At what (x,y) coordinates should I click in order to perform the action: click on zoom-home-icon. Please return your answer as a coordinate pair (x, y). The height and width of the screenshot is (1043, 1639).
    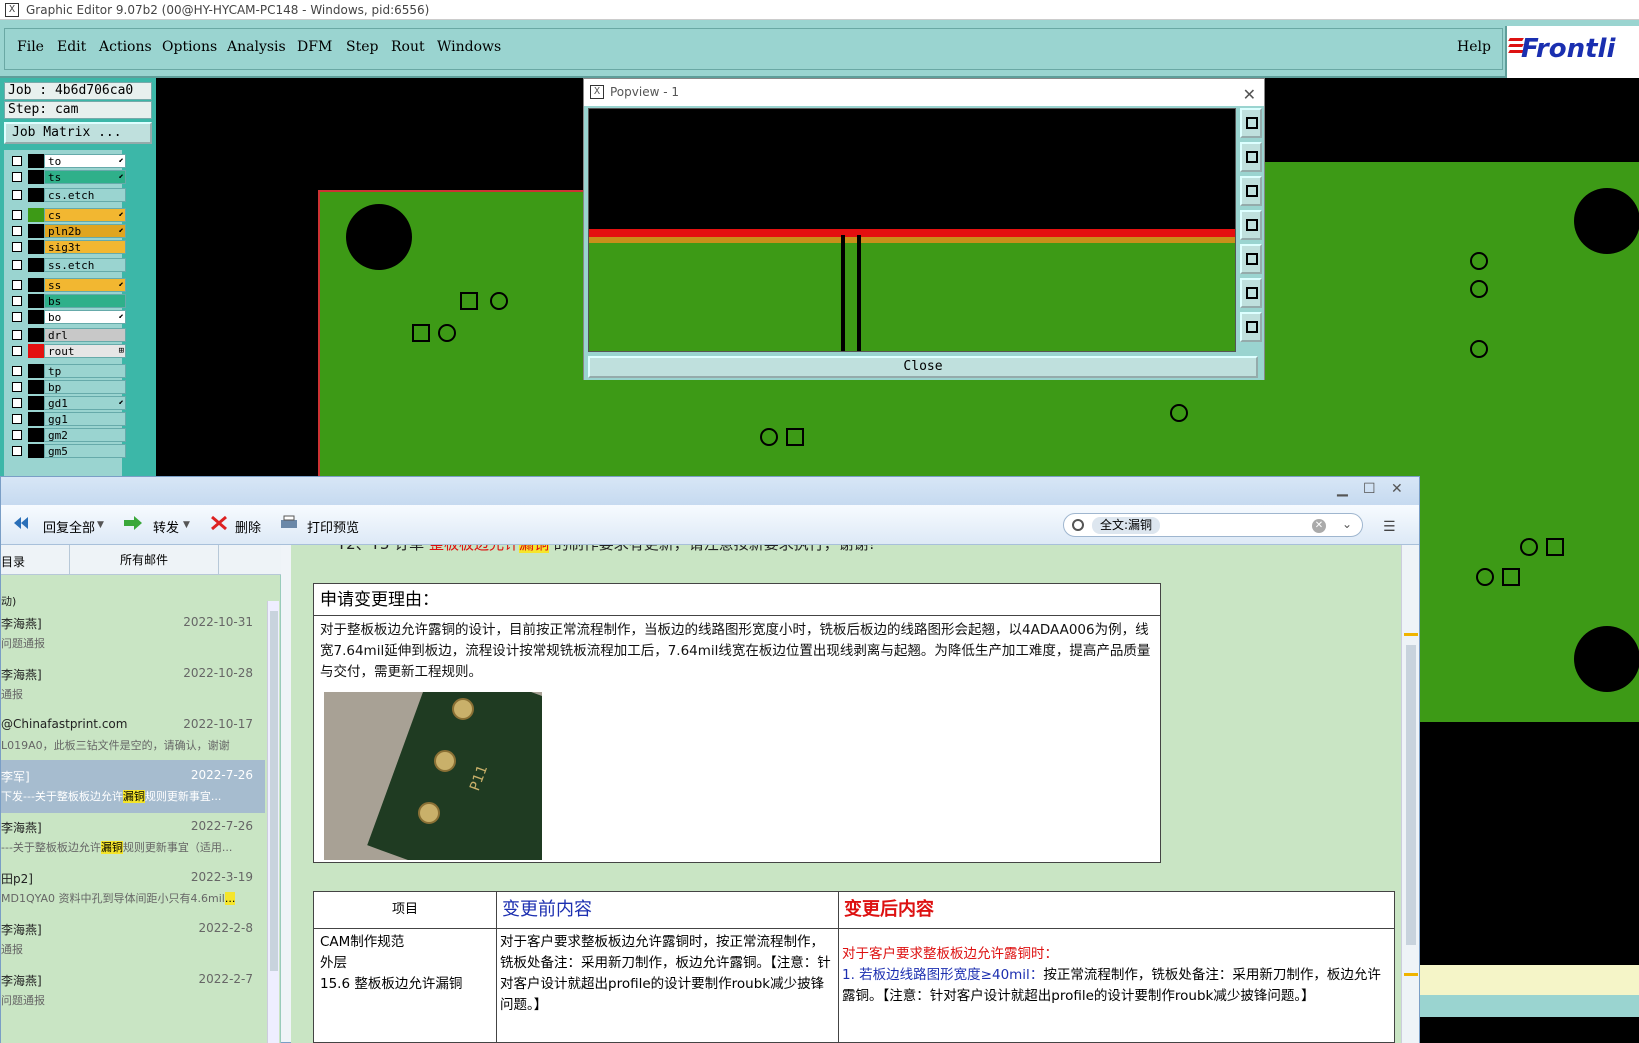
    Looking at the image, I should click on (1251, 123).